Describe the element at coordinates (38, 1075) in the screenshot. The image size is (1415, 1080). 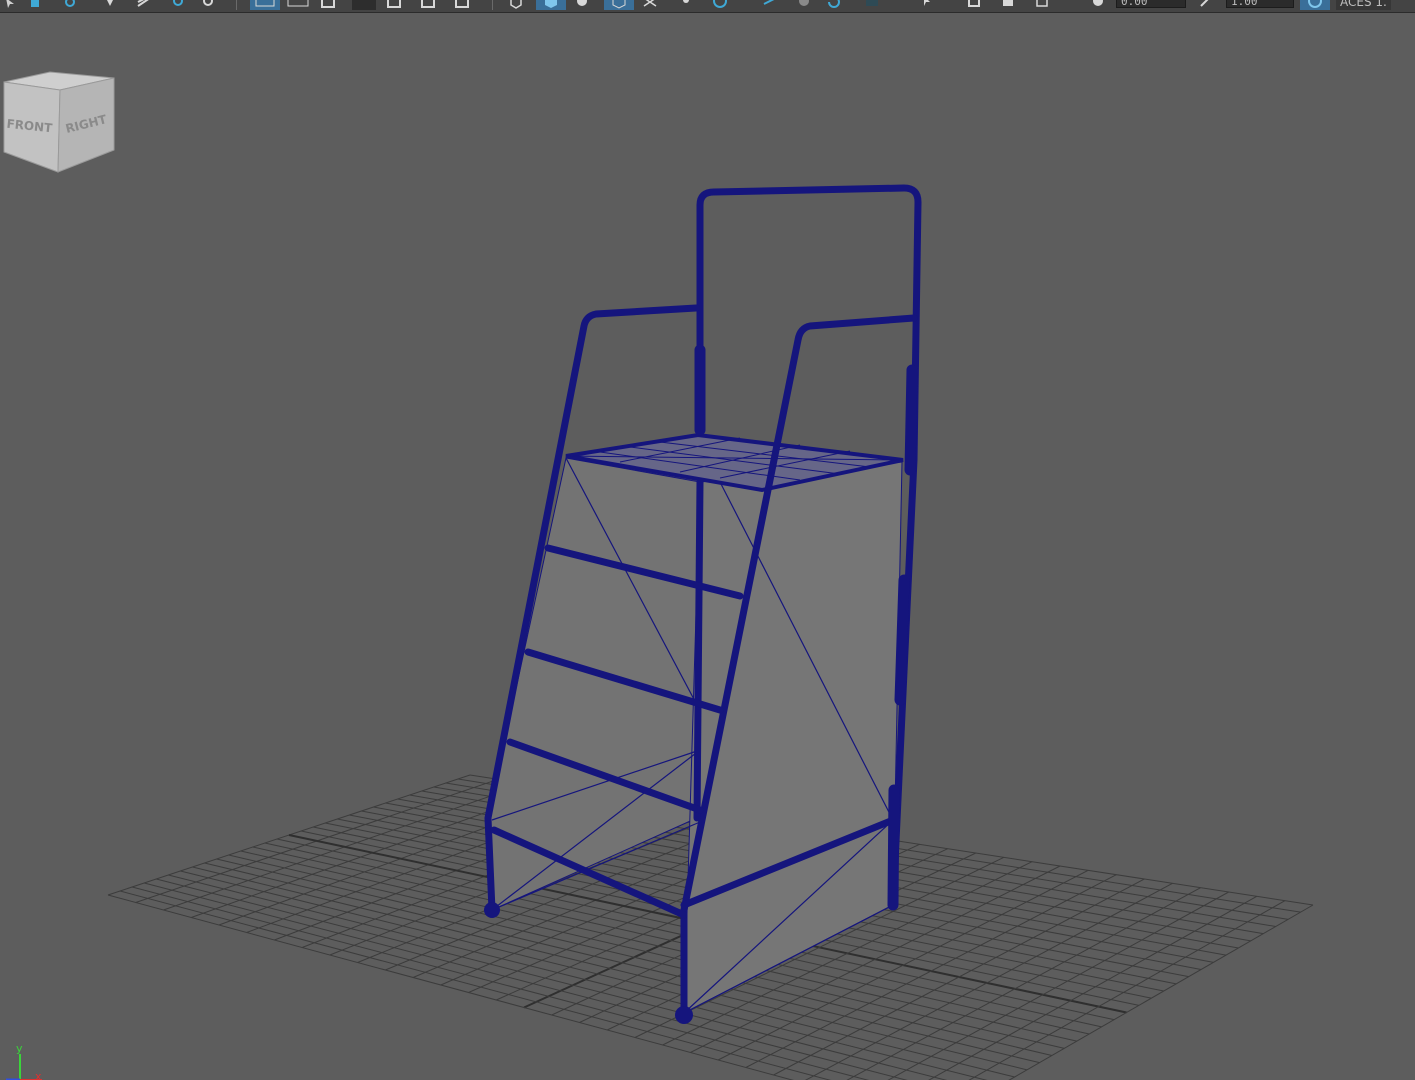
I see `x-axis-label: x` at that location.